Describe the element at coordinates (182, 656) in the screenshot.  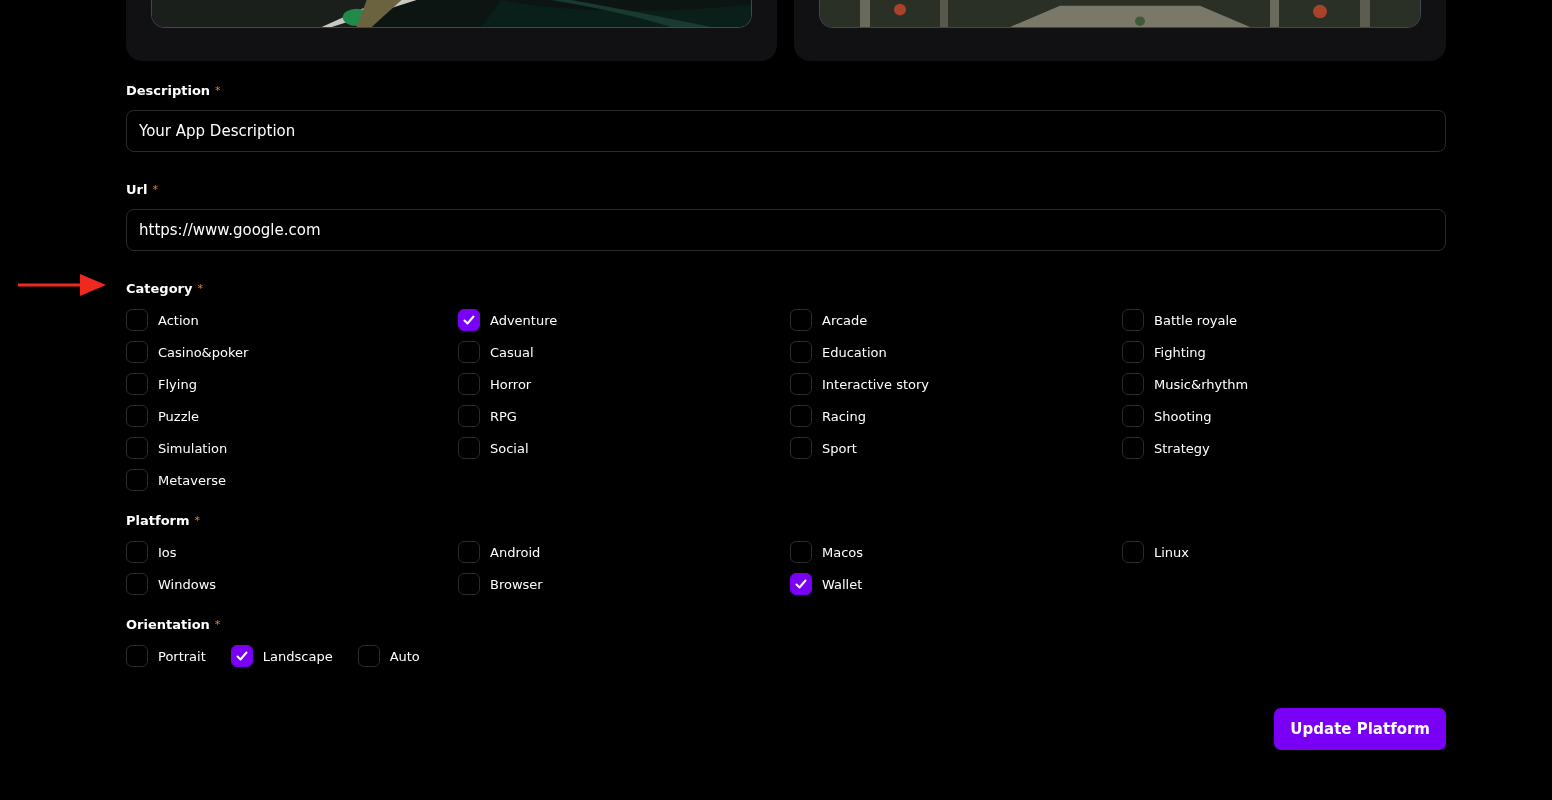
I see `option-label: Portrait` at that location.